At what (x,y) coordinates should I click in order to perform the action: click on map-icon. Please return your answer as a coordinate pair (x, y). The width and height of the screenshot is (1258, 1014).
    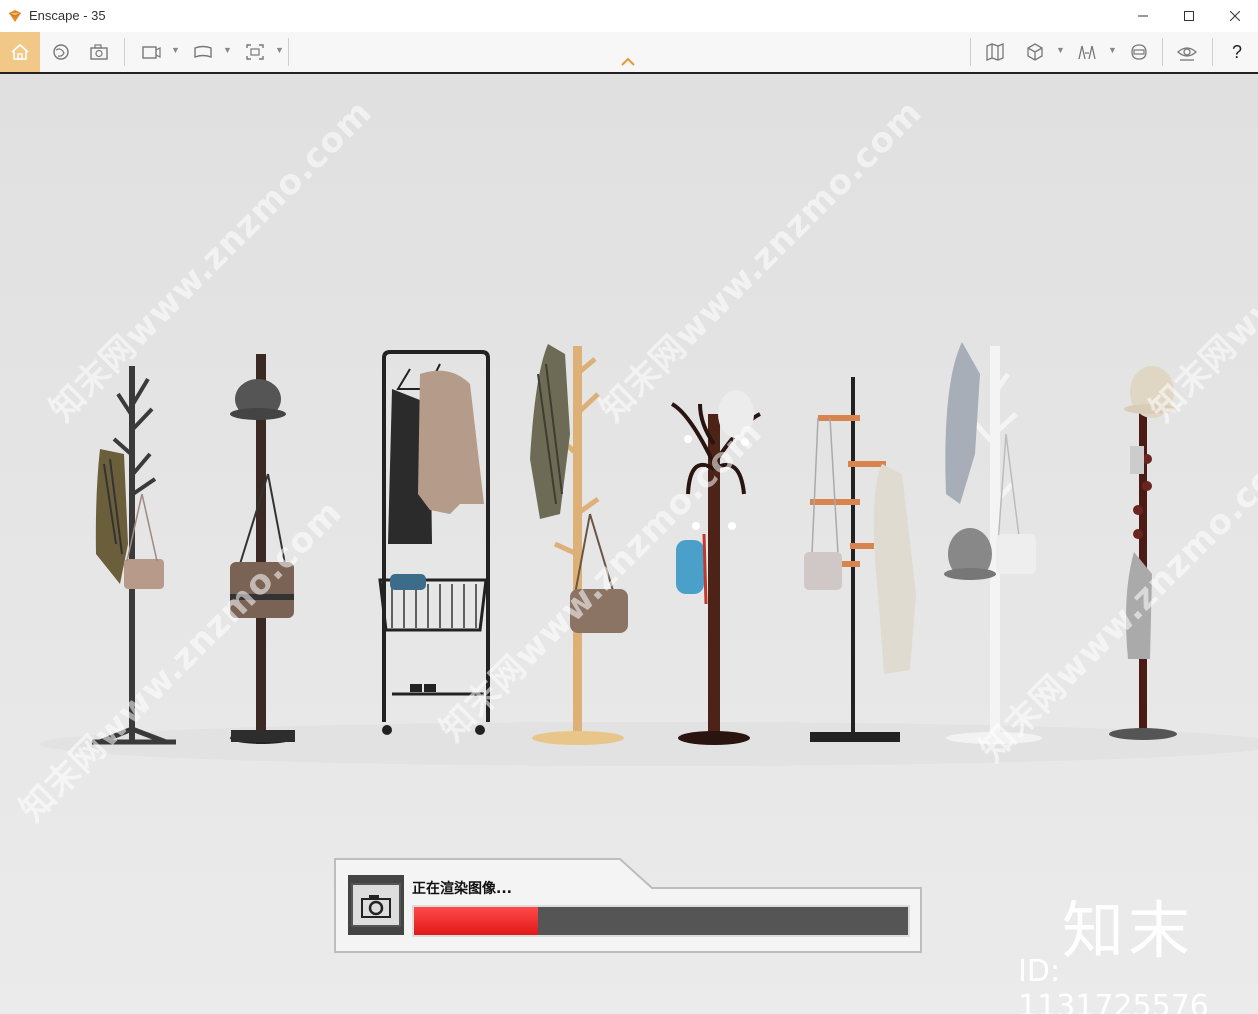
    Looking at the image, I should click on (995, 52).